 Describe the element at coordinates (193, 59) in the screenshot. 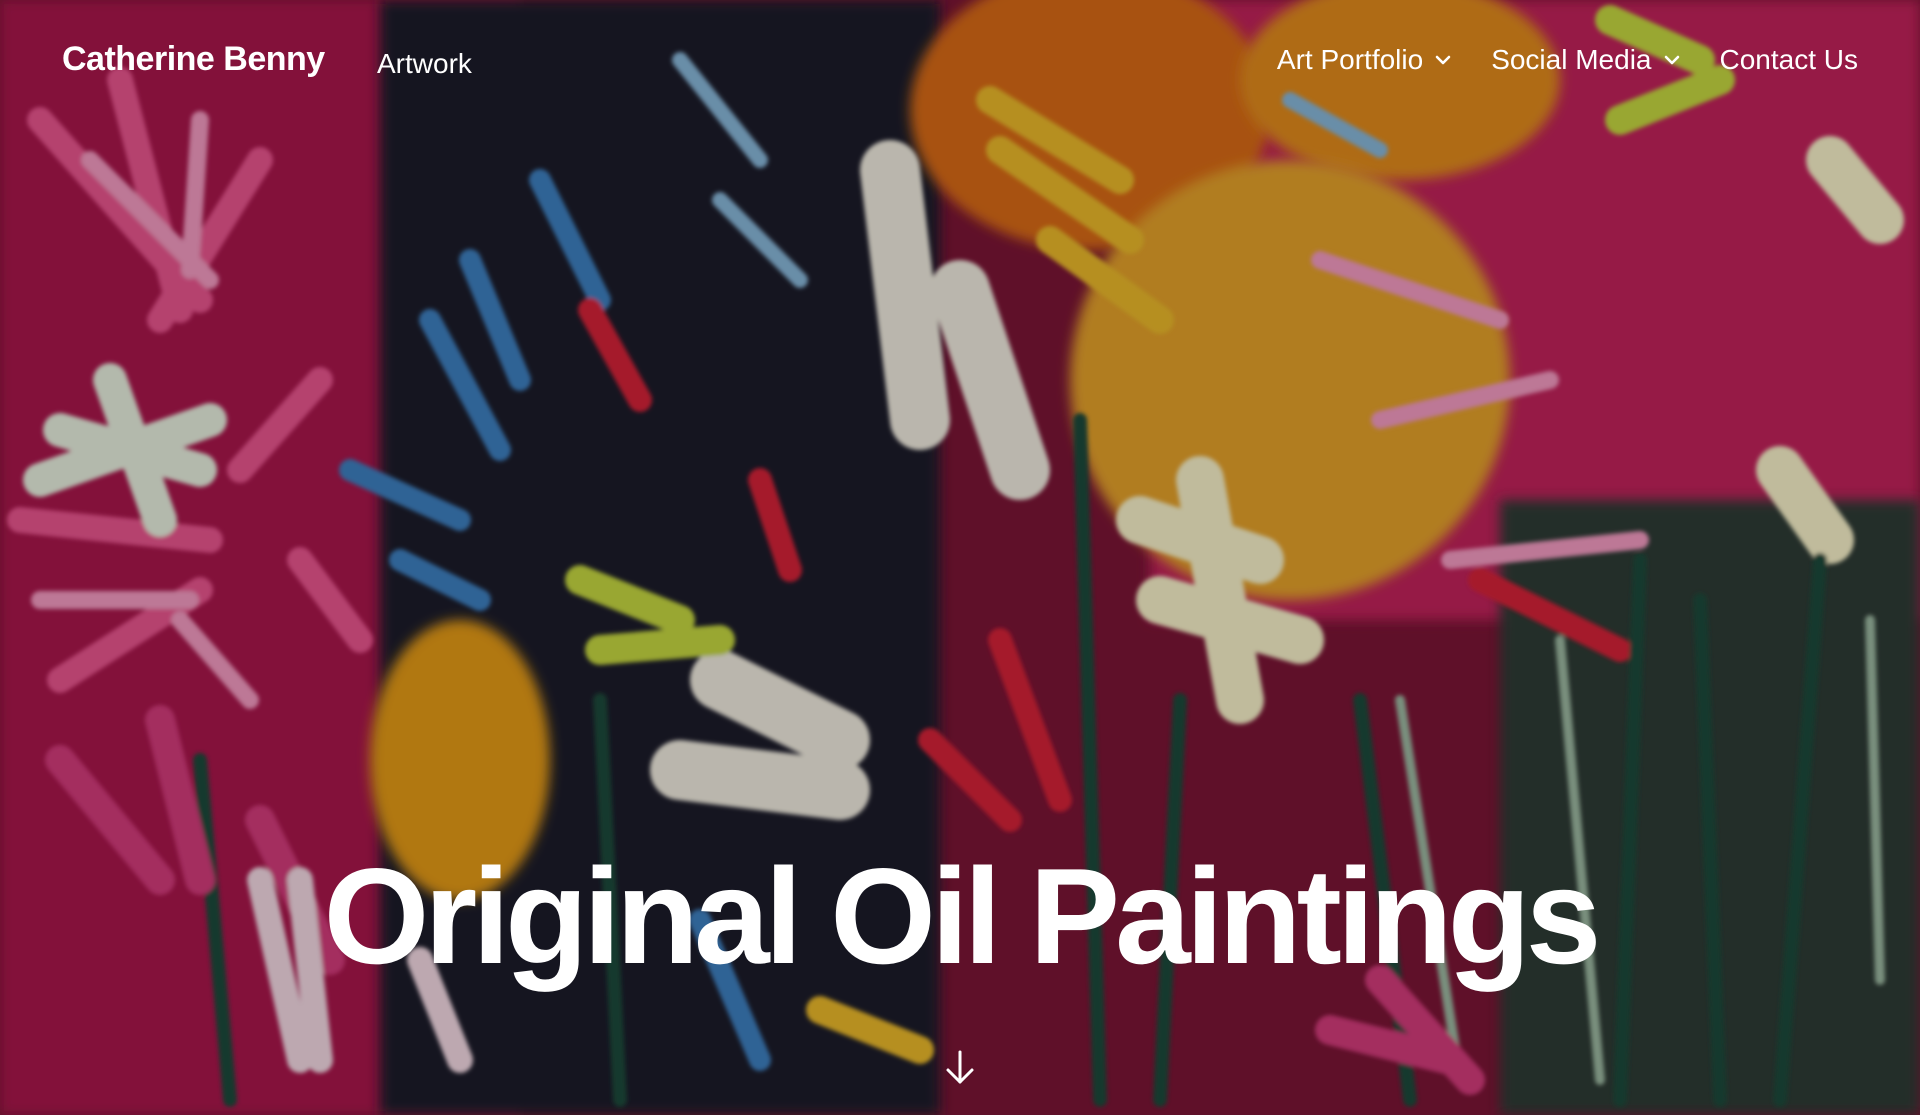

I see `site-title-link: Catherine Benny` at that location.